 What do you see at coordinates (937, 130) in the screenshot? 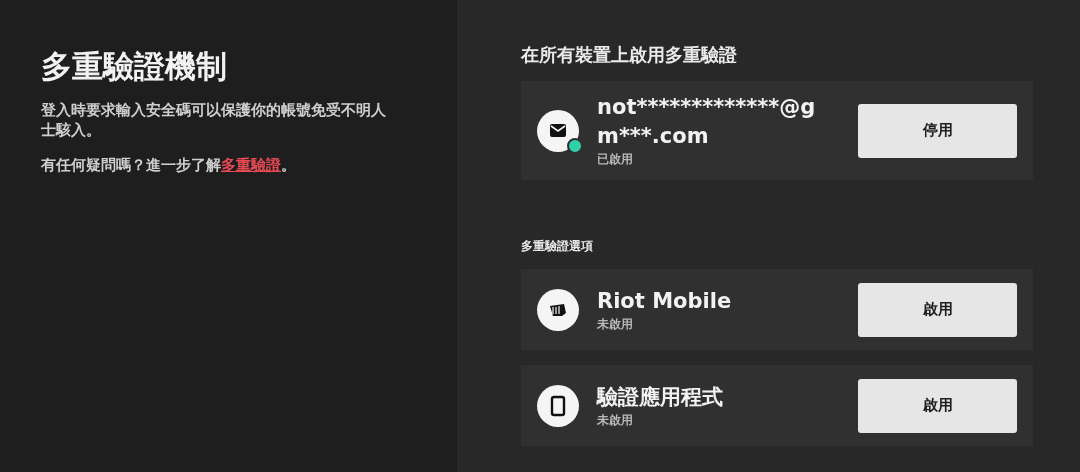
I see `toggle-button: 停用` at bounding box center [937, 130].